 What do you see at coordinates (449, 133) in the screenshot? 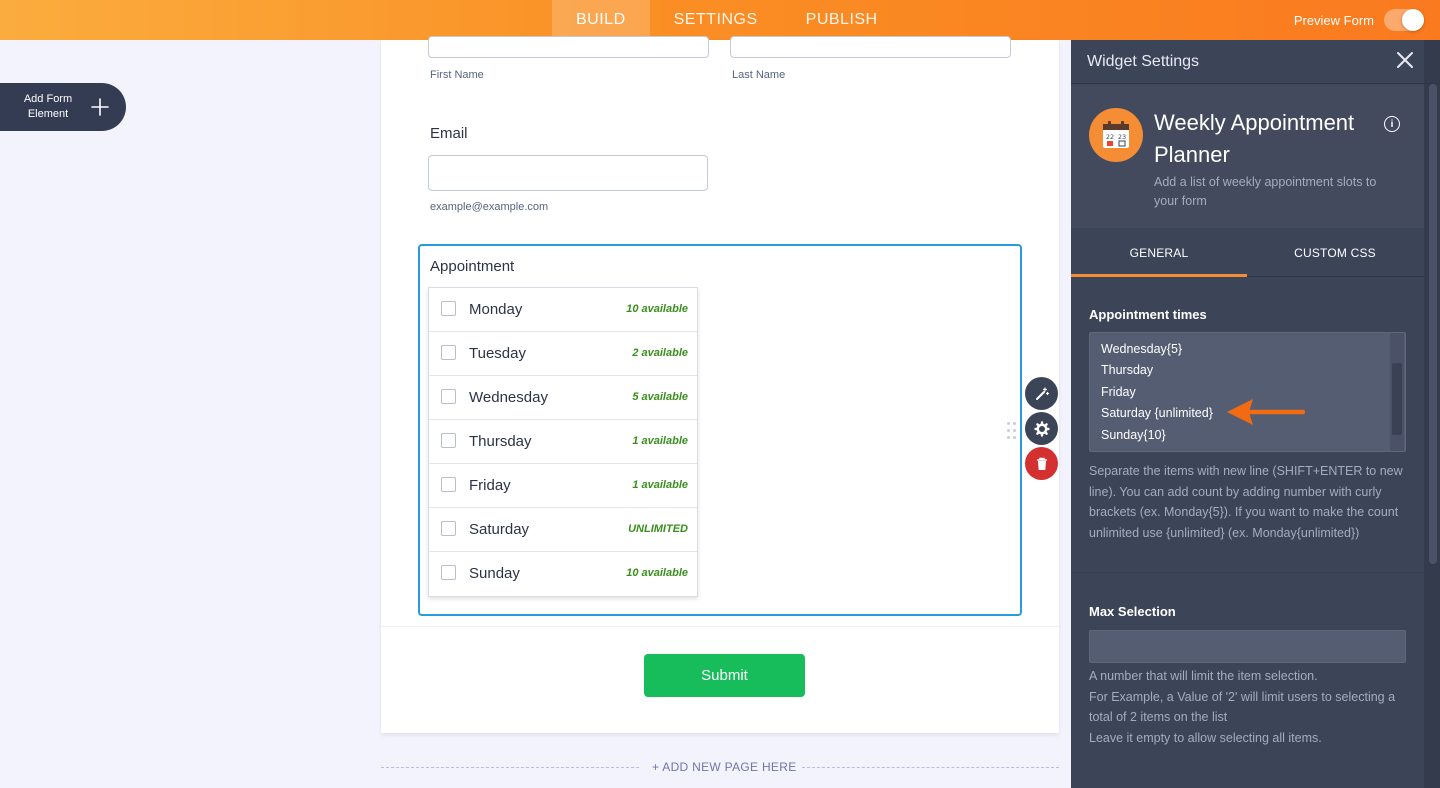
I see `email-label: Email` at bounding box center [449, 133].